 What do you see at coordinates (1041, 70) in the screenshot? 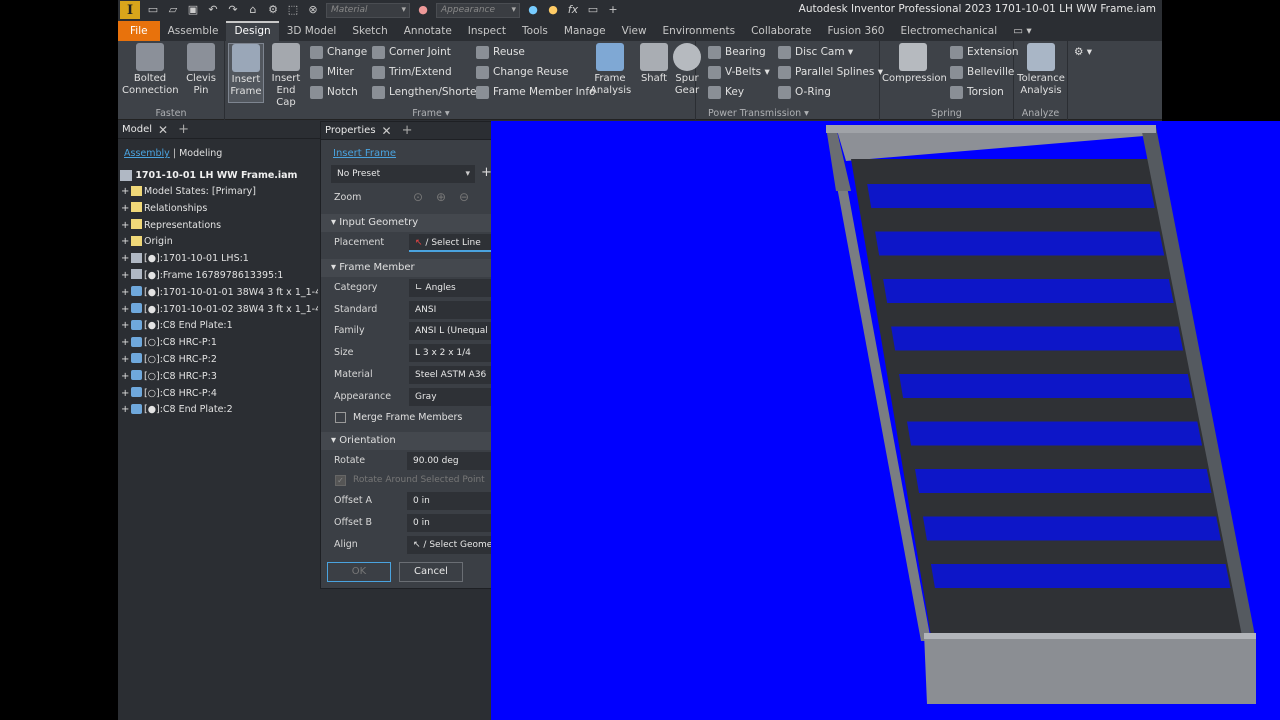
I see `tolerance-analysis-button: Tolerance Analysis` at bounding box center [1041, 70].